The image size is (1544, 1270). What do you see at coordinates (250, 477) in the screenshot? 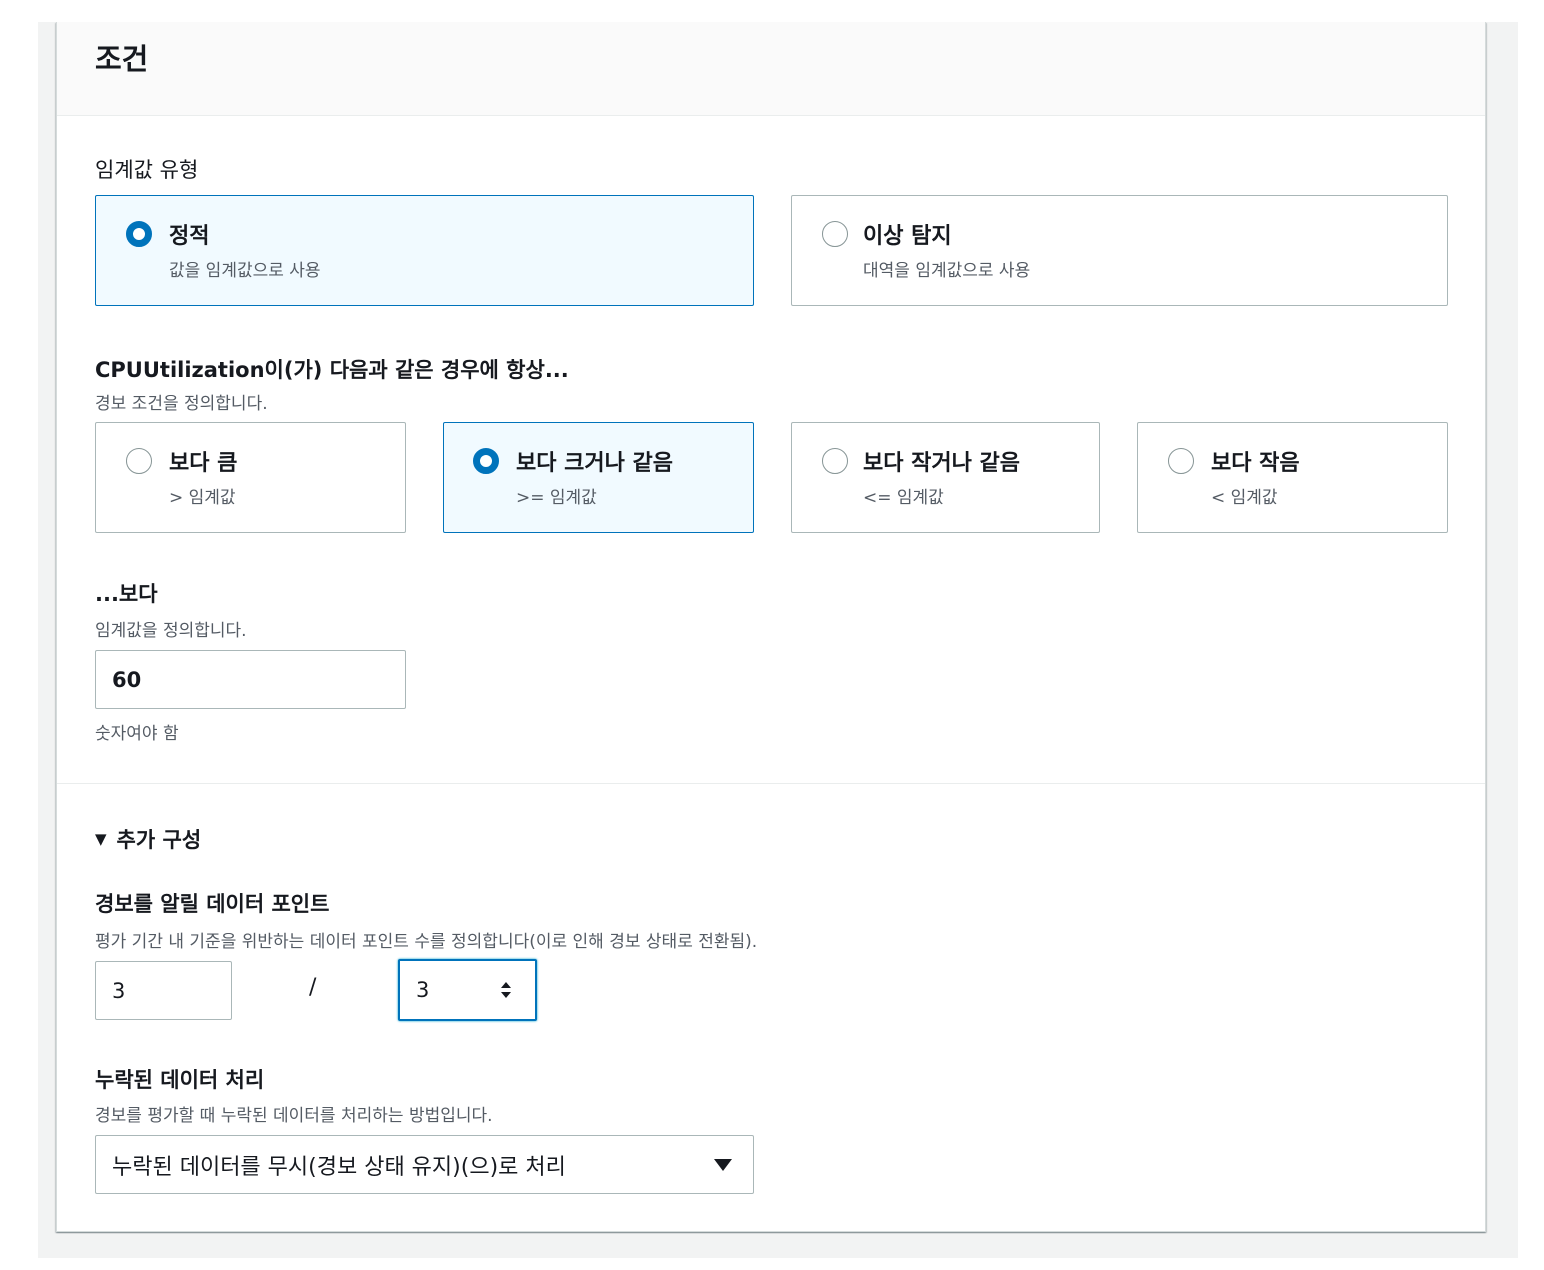
I see `condition-greater-tile: 보다 큼 > 임계값` at bounding box center [250, 477].